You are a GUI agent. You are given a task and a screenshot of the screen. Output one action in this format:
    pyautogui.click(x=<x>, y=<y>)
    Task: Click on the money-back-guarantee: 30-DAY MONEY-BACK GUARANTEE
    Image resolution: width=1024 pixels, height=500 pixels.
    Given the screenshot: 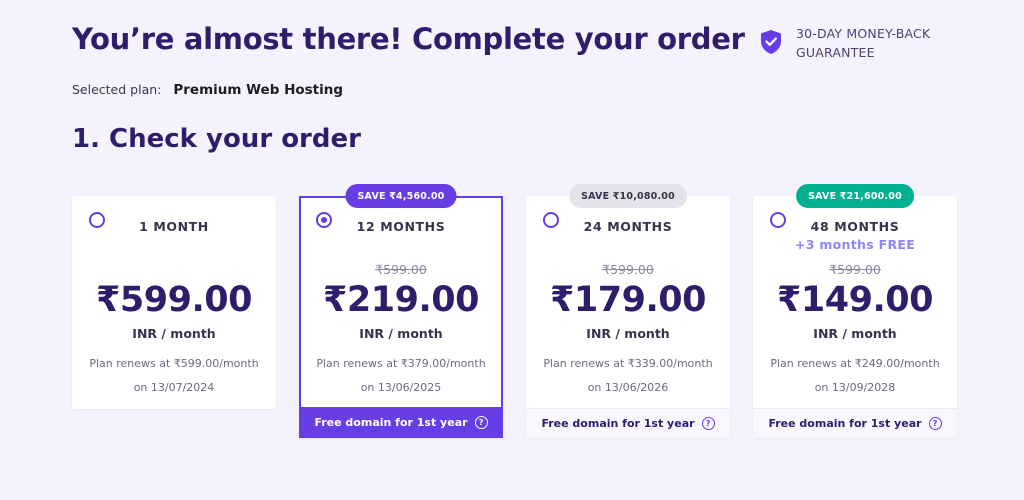 What is the action you would take?
    pyautogui.click(x=853, y=43)
    